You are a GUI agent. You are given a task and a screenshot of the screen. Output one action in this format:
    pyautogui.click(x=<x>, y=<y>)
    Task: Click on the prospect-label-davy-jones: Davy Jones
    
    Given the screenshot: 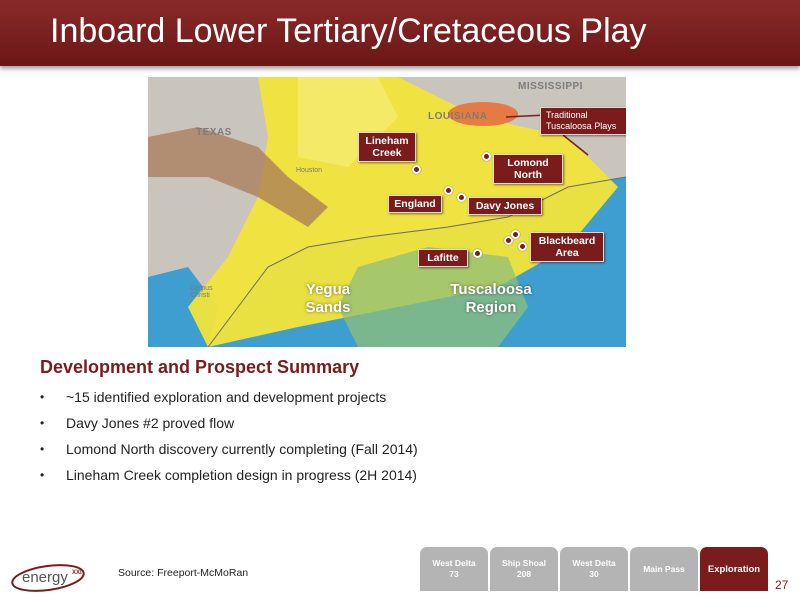 What is the action you would take?
    pyautogui.click(x=505, y=206)
    